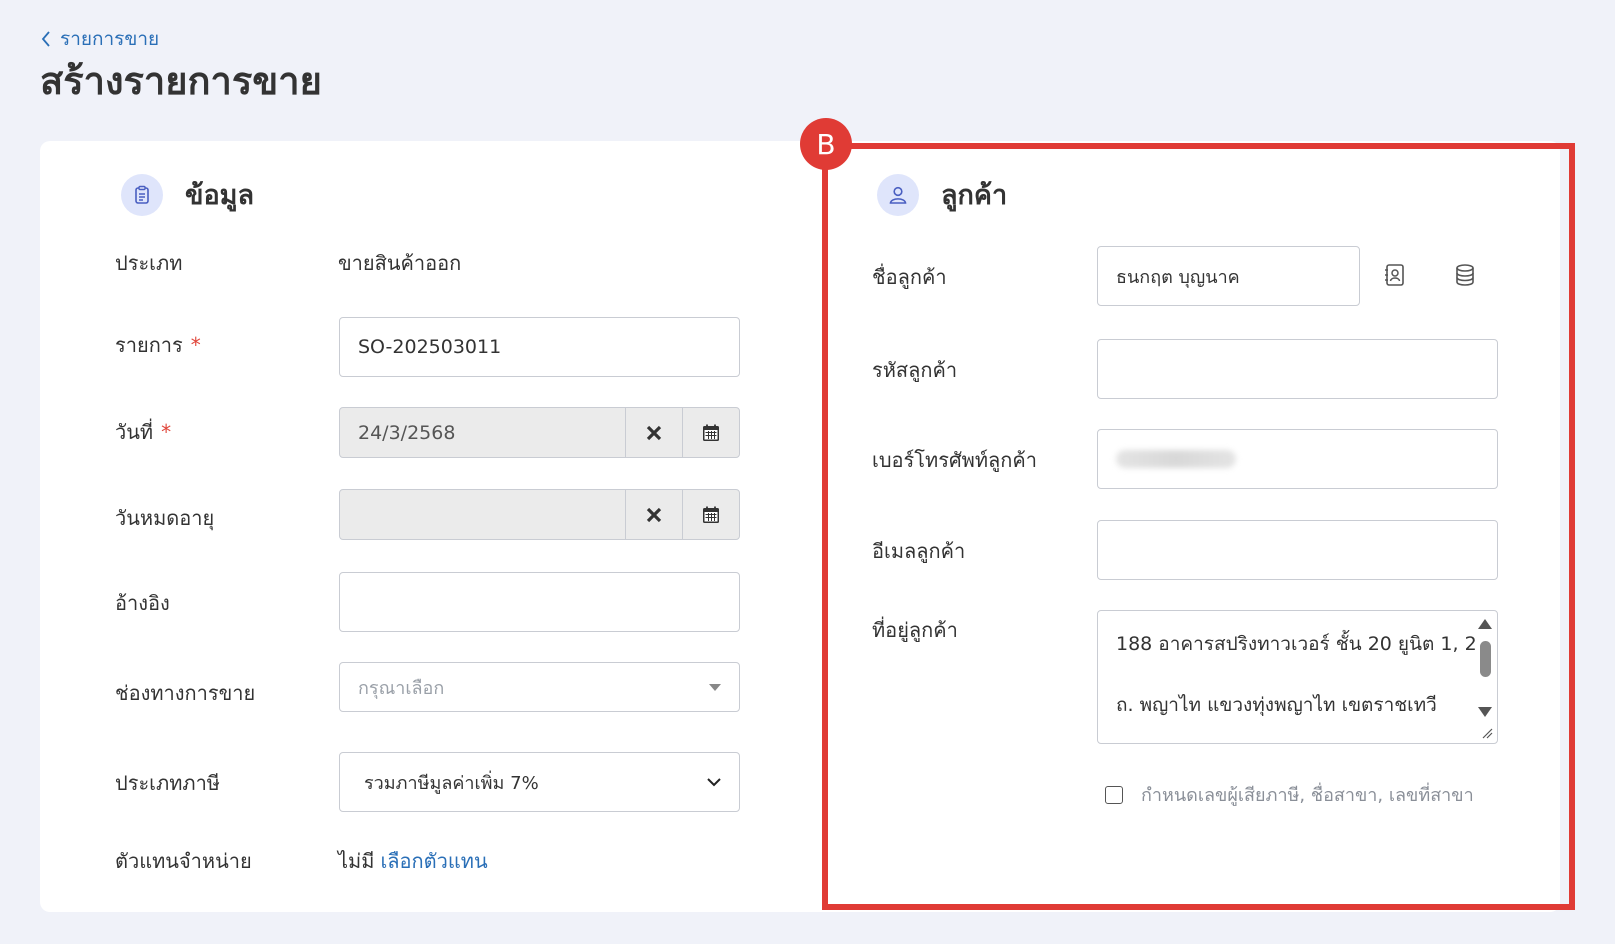 This screenshot has width=1615, height=944. I want to click on resize-handle-icon, so click(1487, 733).